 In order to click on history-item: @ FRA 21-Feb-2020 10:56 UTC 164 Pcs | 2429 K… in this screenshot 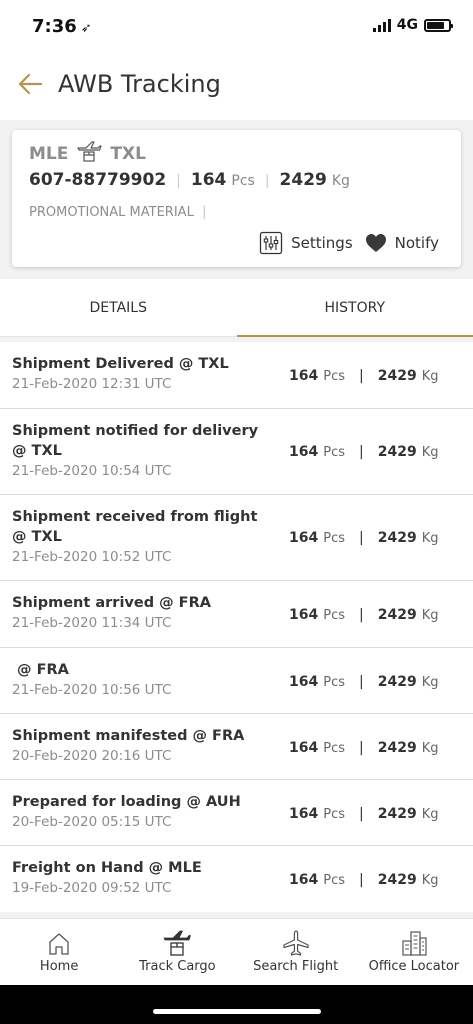, I will do `click(236, 681)`.